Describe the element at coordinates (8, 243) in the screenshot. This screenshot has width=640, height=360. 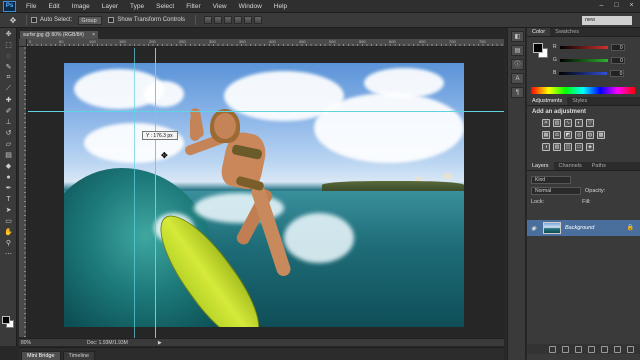
I see `zoom-tool-icon: ⚲` at that location.